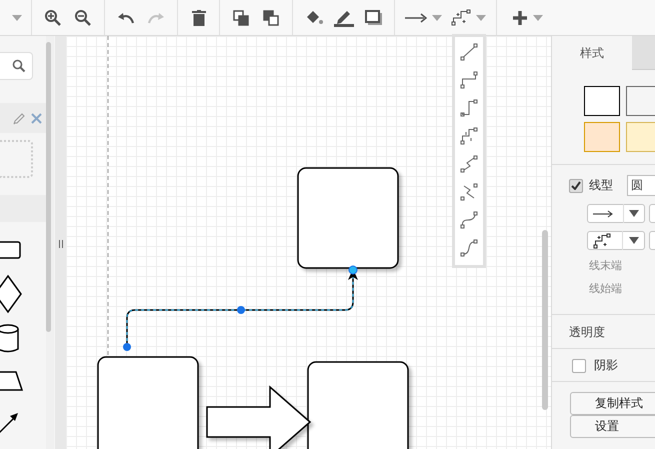 The image size is (655, 449). What do you see at coordinates (11, 294) in the screenshot?
I see `diamond-shape-icon` at bounding box center [11, 294].